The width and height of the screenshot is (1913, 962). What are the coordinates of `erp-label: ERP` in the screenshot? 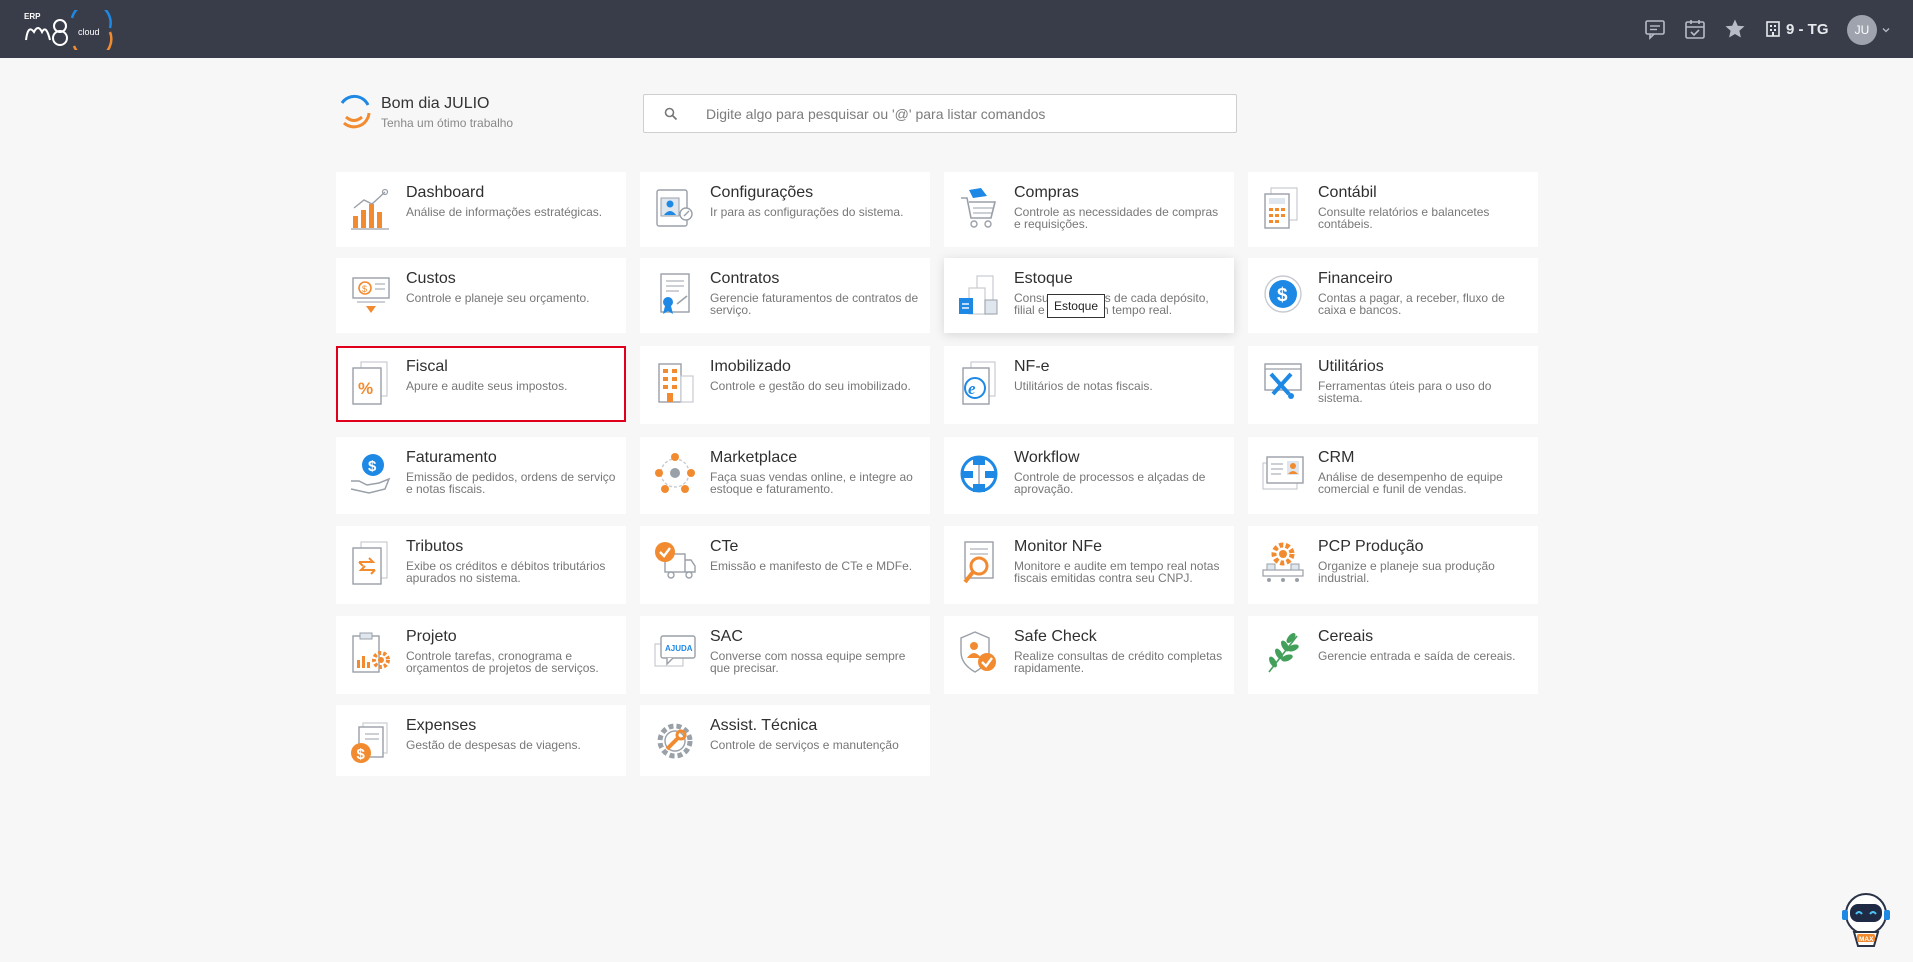 It's located at (32, 16).